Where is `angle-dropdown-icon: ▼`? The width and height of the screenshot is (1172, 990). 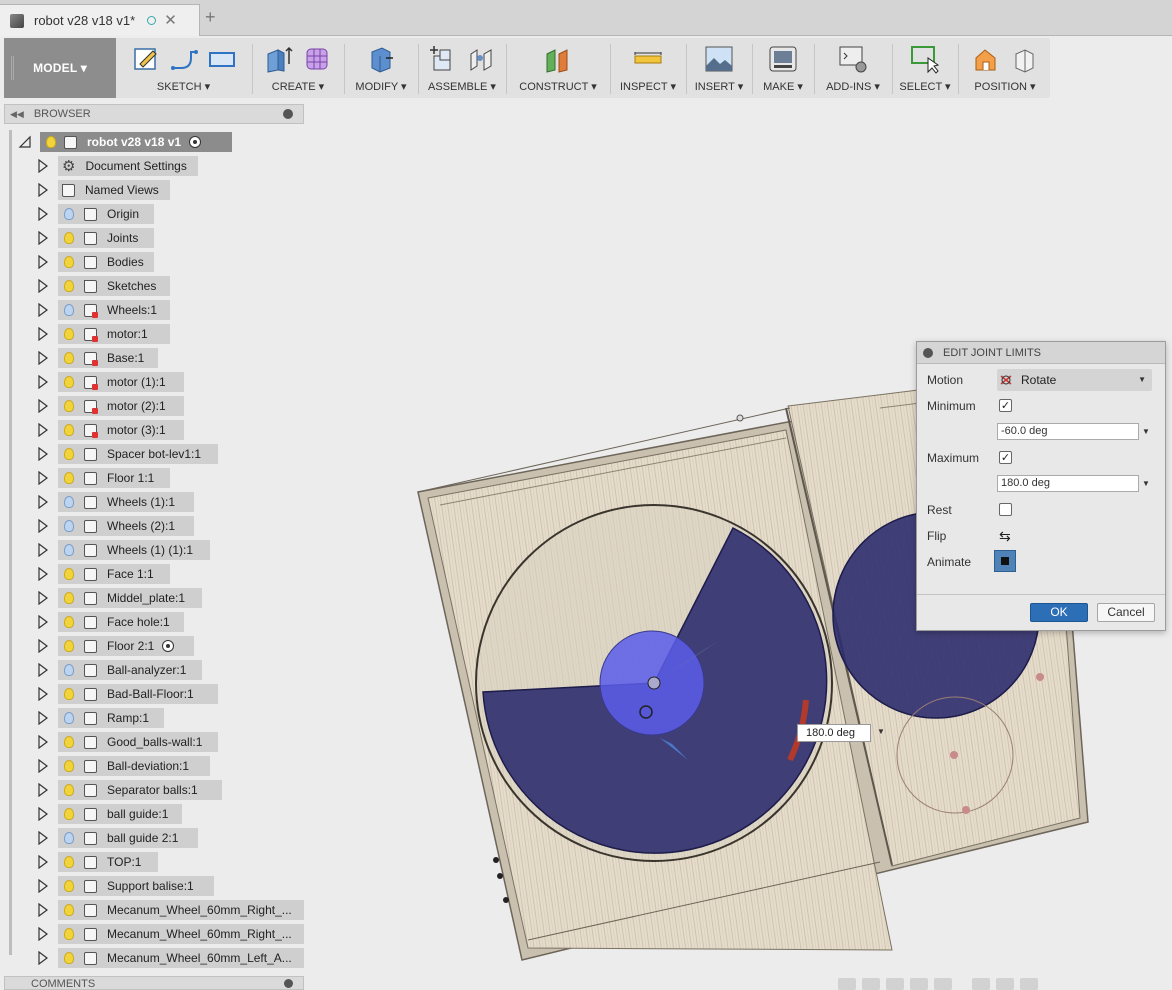
angle-dropdown-icon: ▼ is located at coordinates (881, 731).